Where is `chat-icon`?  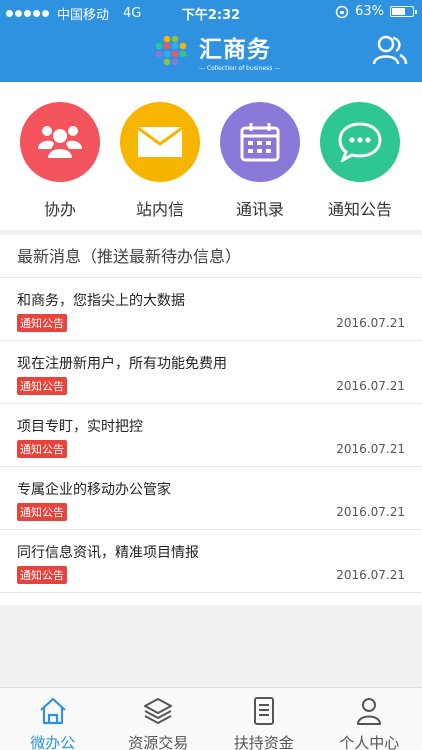
chat-icon is located at coordinates (360, 142).